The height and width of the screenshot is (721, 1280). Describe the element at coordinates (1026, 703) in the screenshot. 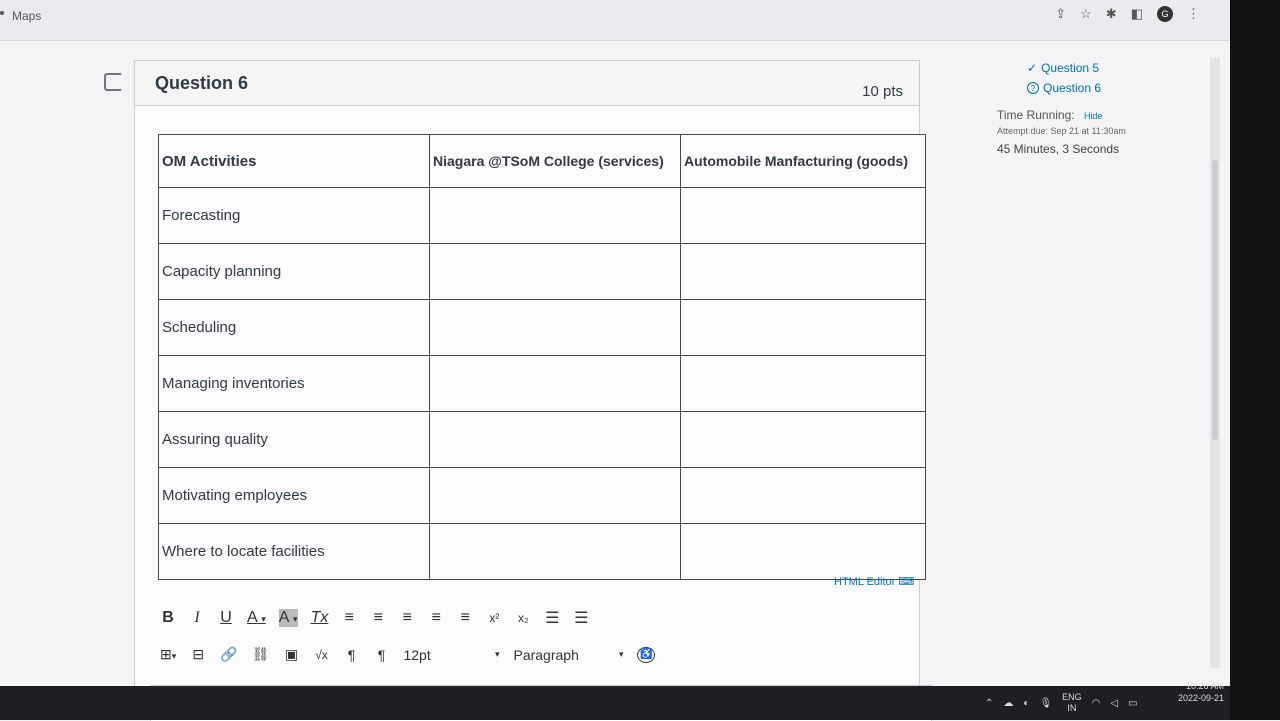

I see `app-tray-icon: ◐` at that location.